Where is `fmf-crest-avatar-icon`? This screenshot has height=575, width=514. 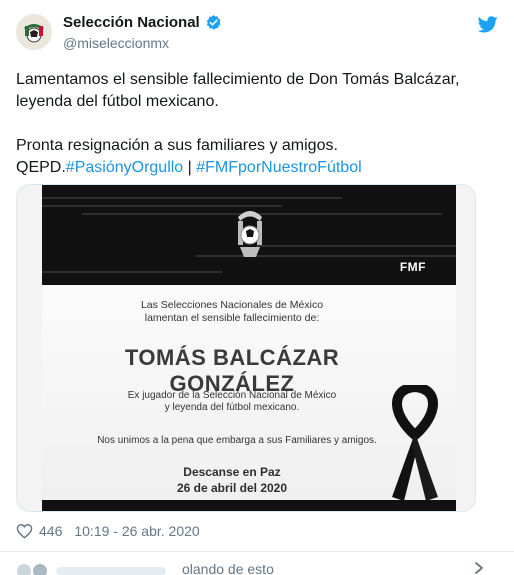
fmf-crest-avatar-icon is located at coordinates (34, 32).